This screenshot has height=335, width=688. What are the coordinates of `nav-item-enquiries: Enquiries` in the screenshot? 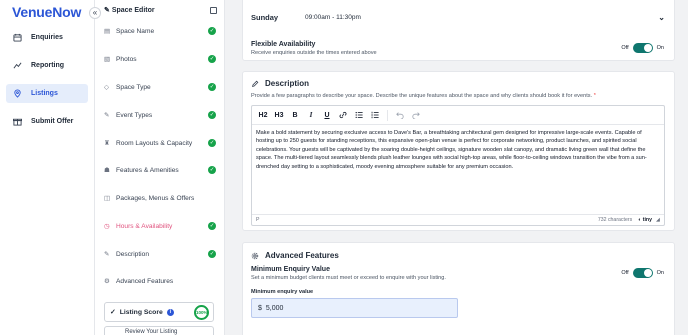 It's located at (47, 37).